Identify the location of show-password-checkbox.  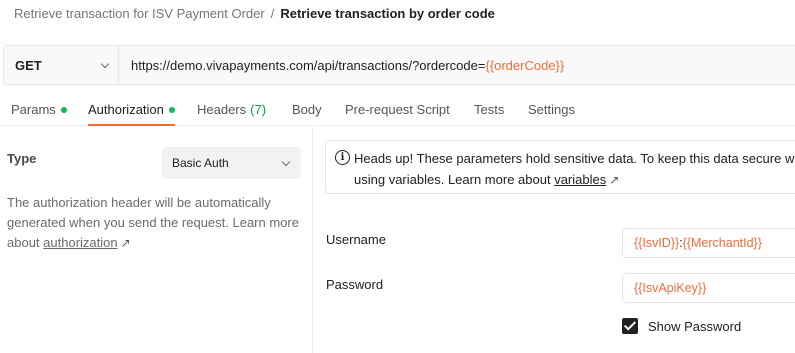
(630, 326).